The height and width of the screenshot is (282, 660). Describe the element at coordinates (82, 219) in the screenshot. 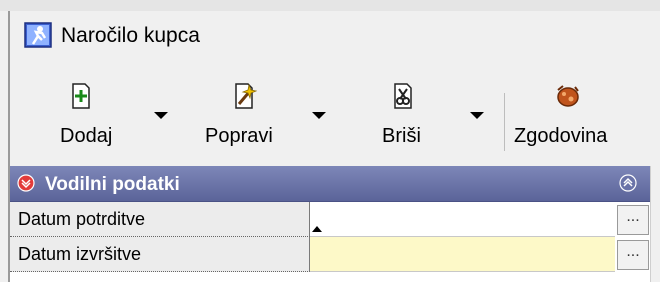

I see `field-label: Datum potrditve` at that location.